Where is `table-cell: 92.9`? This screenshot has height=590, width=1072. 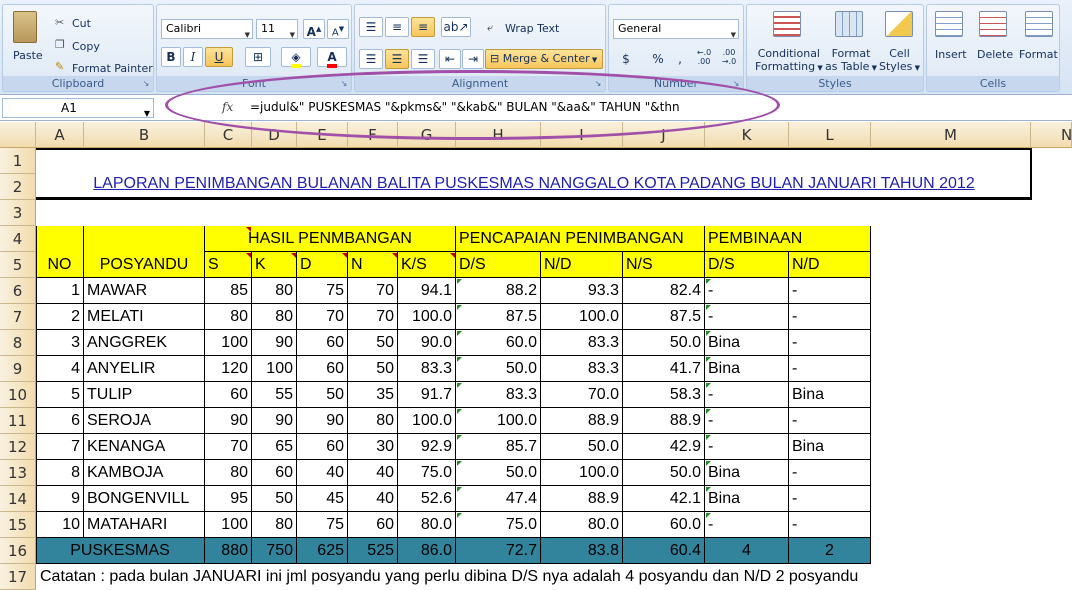
table-cell: 92.9 is located at coordinates (427, 447).